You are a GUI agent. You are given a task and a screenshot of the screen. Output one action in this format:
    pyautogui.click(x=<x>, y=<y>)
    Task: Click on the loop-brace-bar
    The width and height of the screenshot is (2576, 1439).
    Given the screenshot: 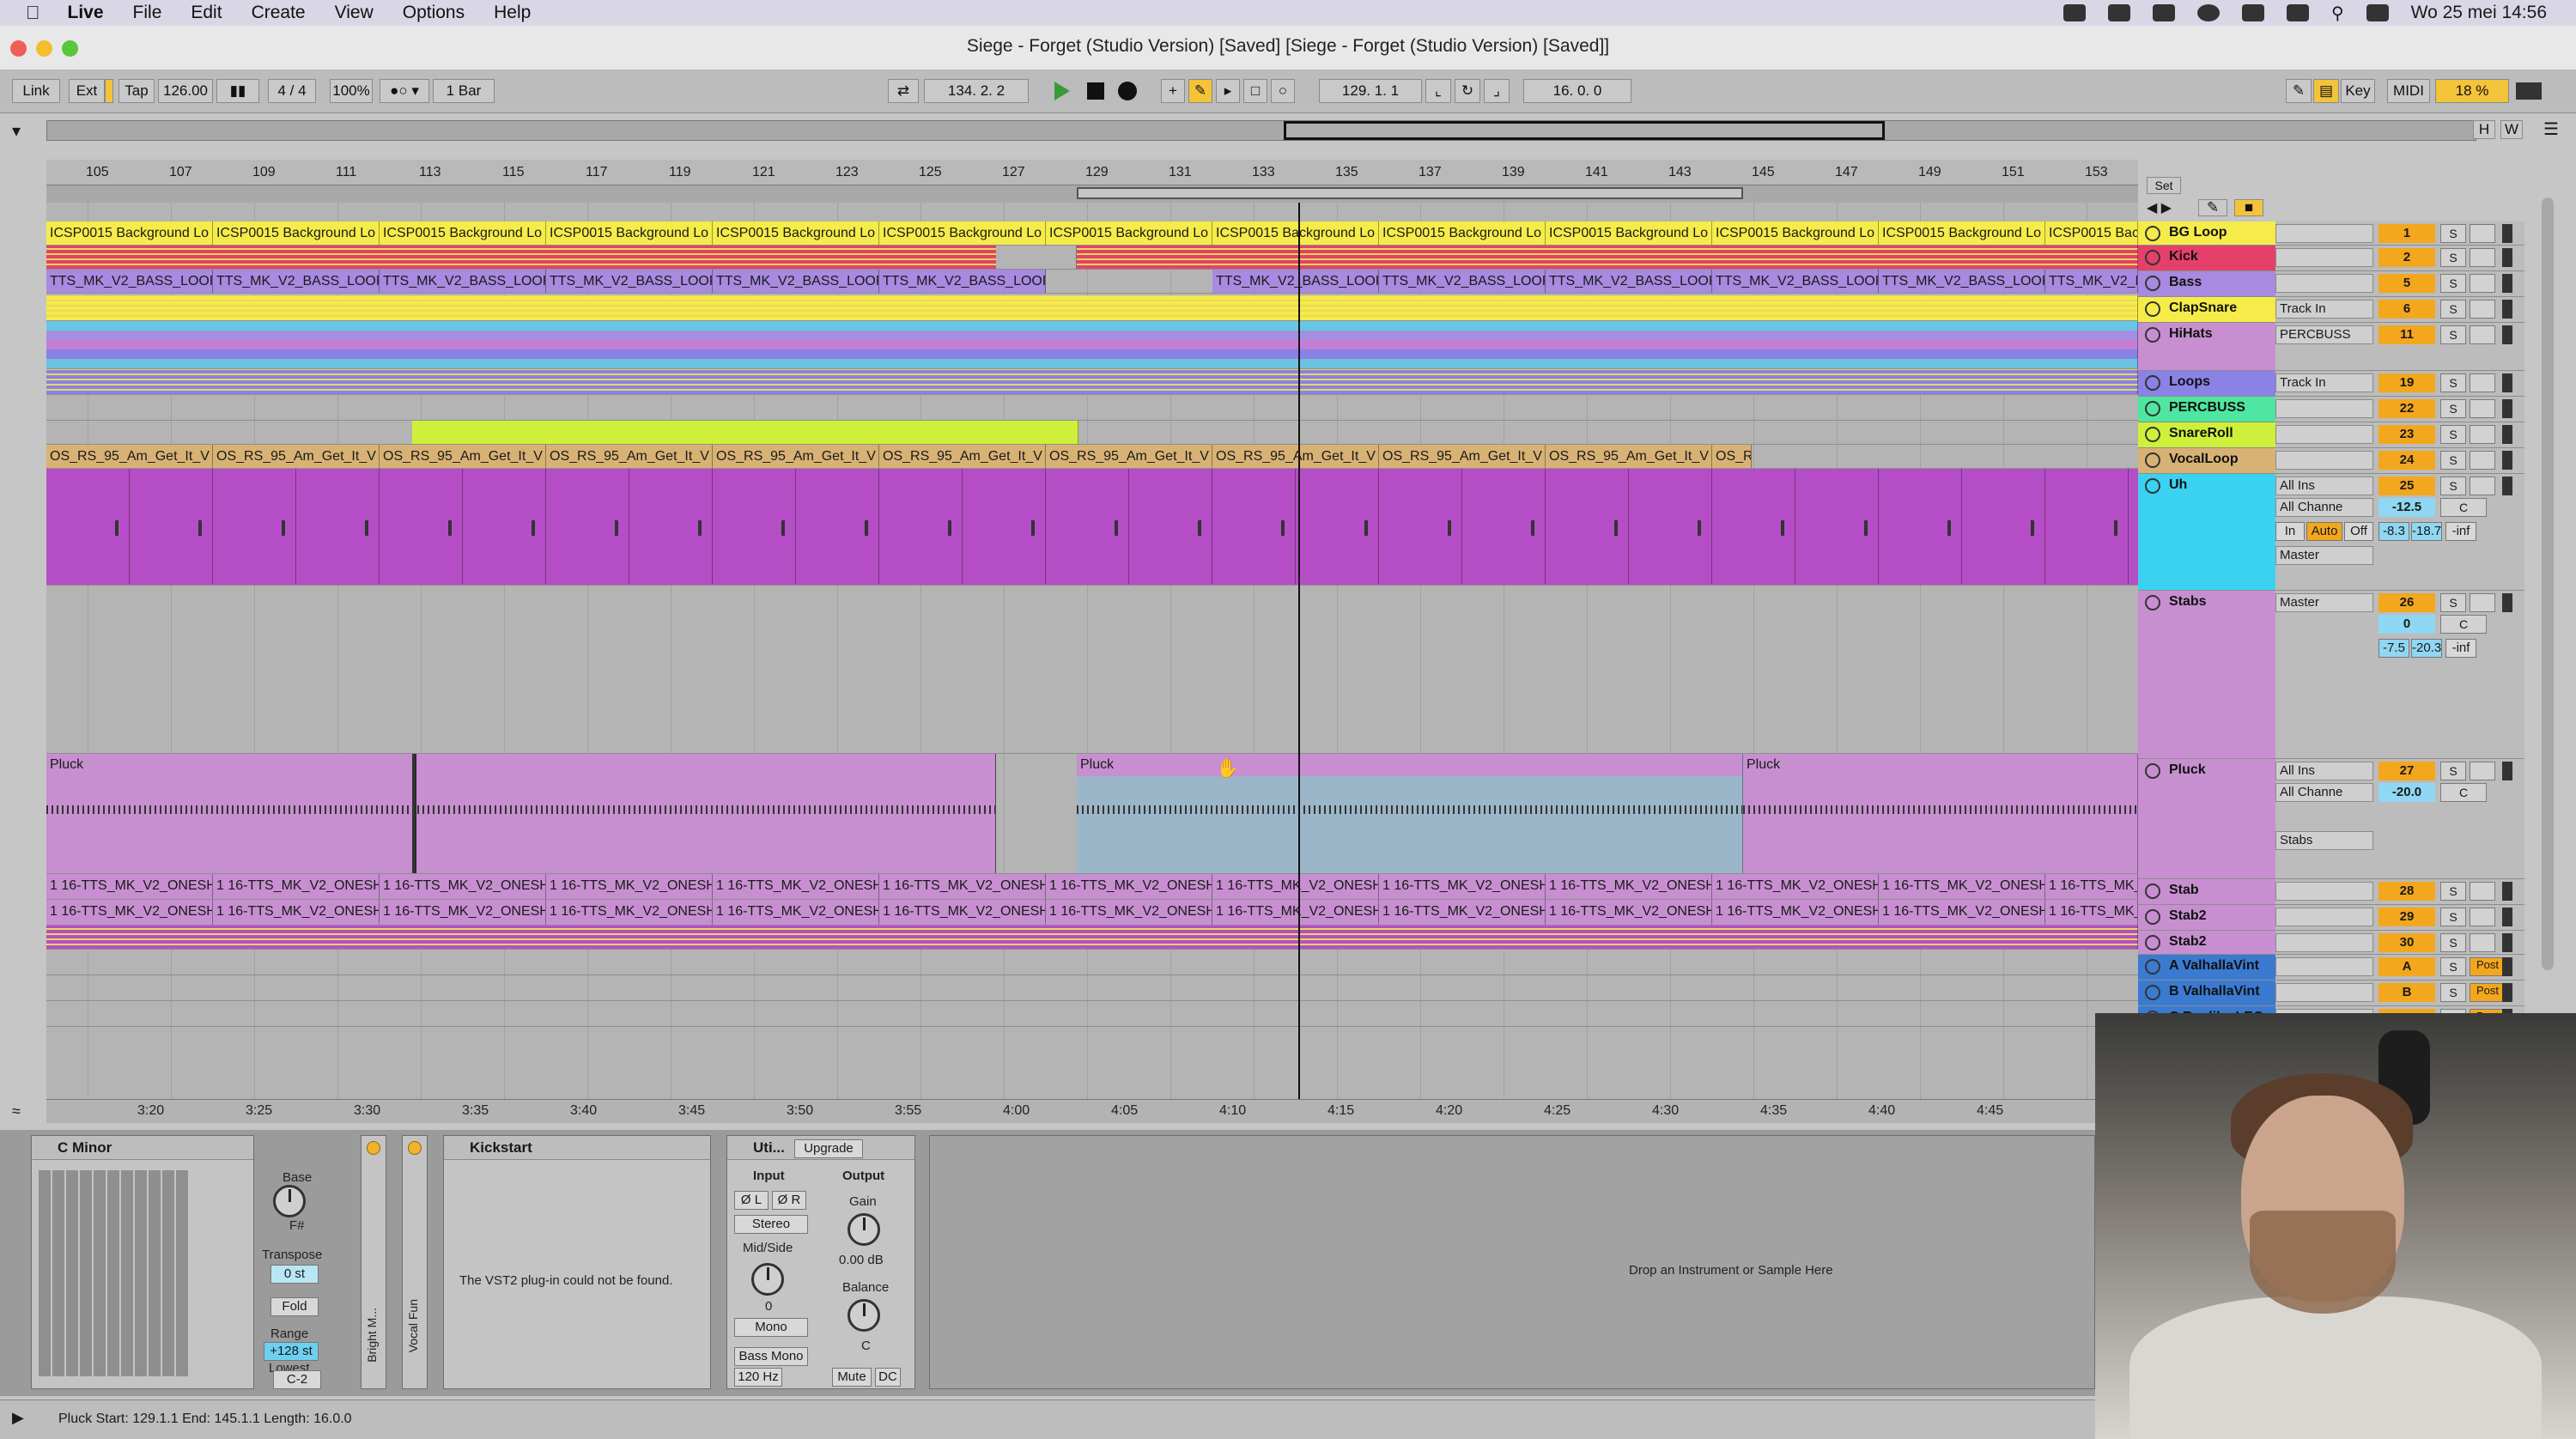 What is the action you would take?
    pyautogui.click(x=1092, y=194)
    